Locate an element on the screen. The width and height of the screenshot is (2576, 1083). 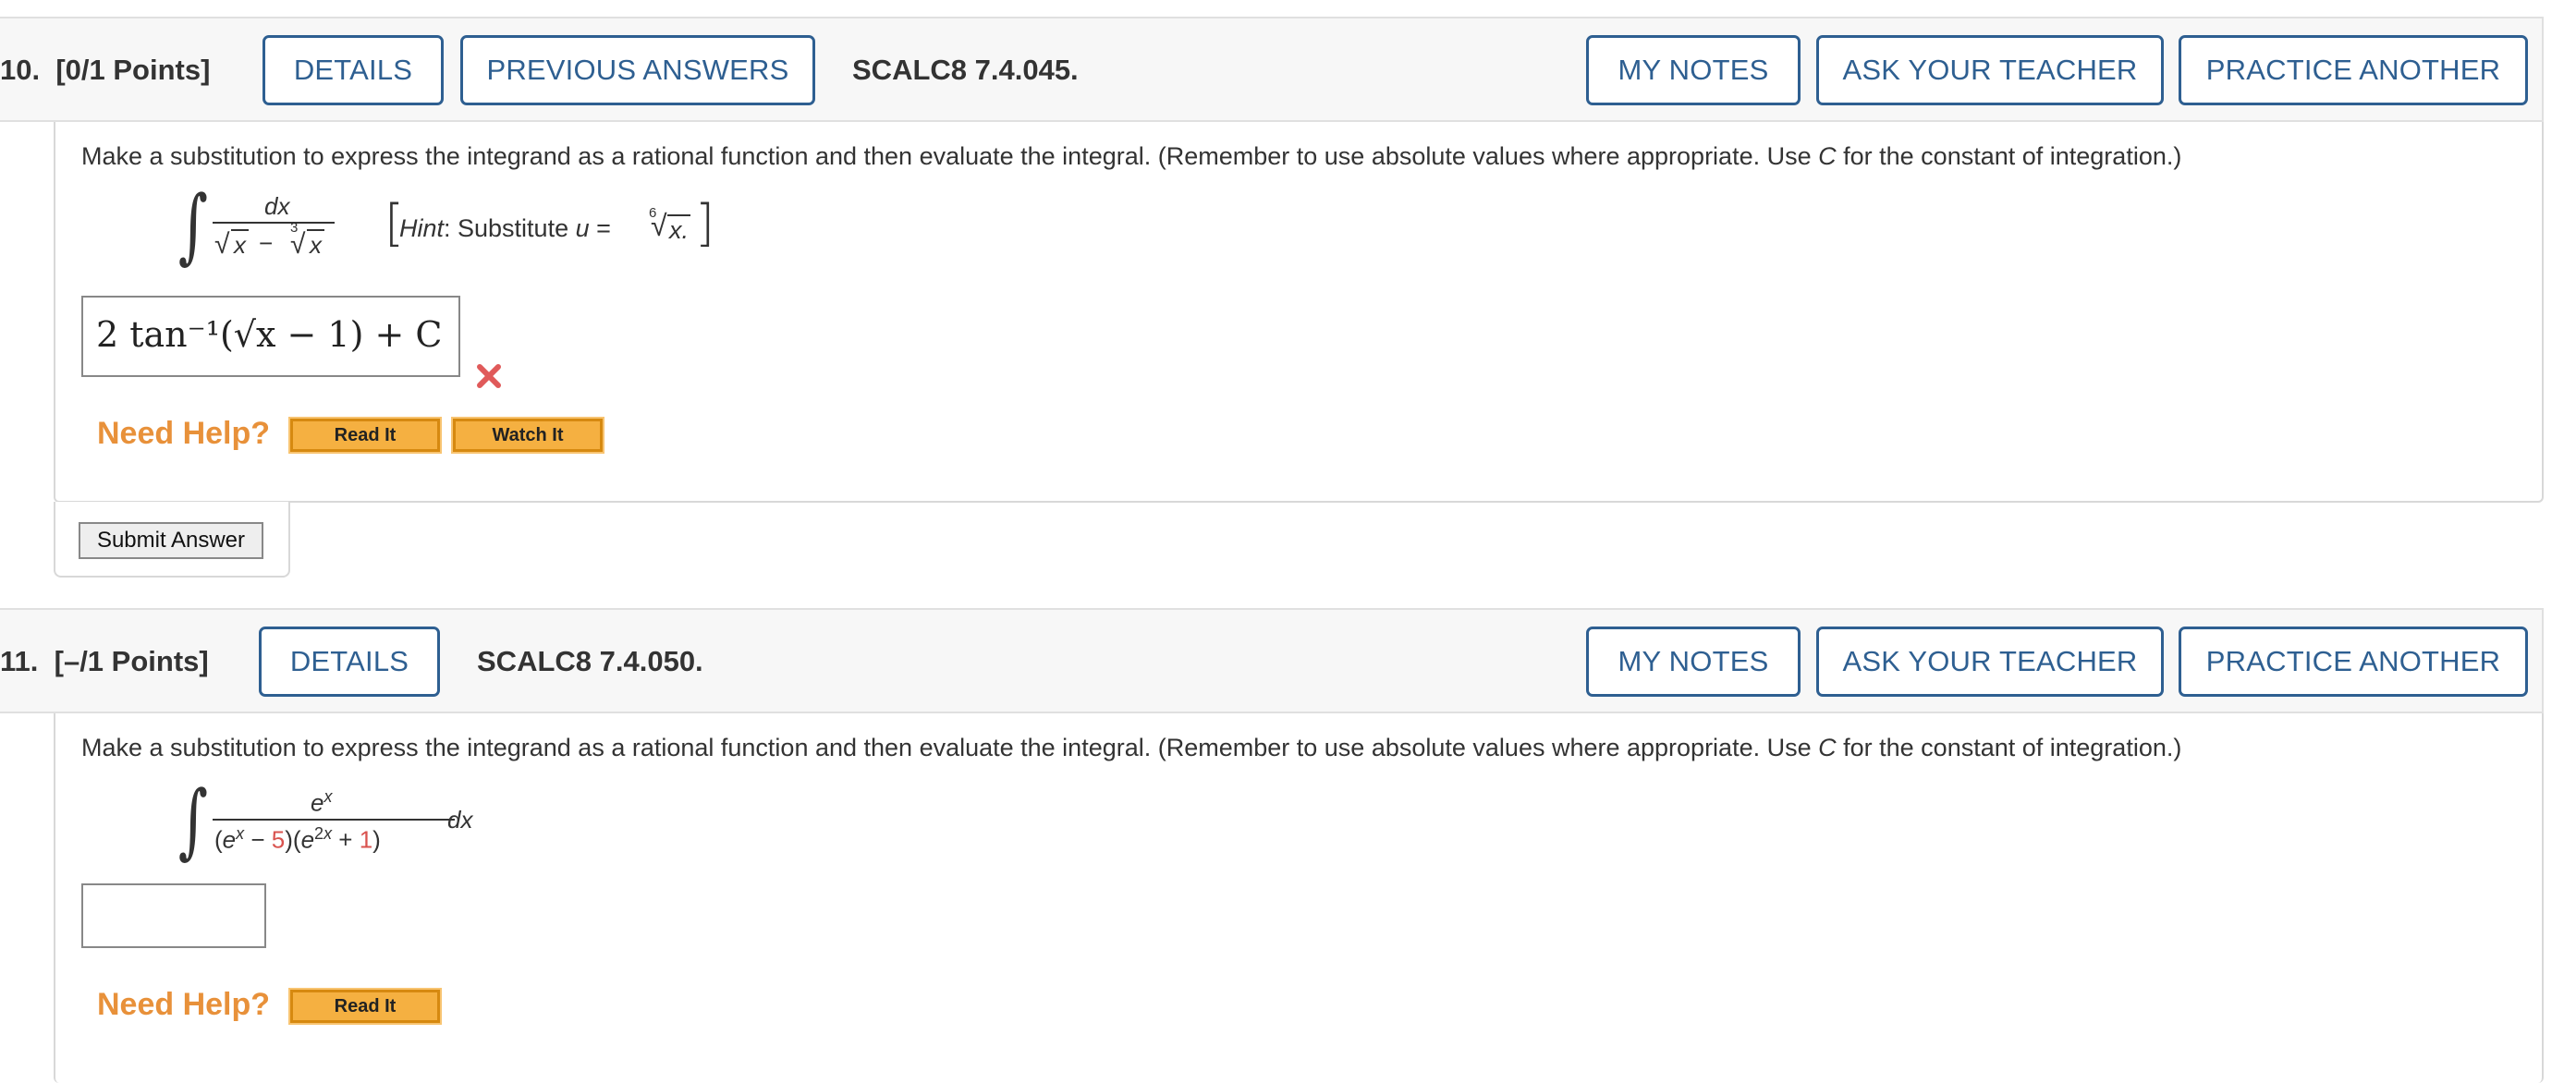
hint-label: Hint is located at coordinates (422, 228).